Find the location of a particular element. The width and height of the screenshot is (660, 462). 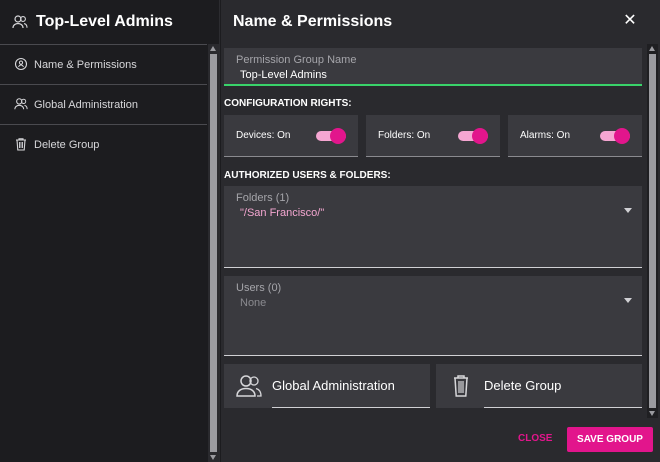

folders-select: Folders (1) "/San Francisco/" is located at coordinates (433, 227).